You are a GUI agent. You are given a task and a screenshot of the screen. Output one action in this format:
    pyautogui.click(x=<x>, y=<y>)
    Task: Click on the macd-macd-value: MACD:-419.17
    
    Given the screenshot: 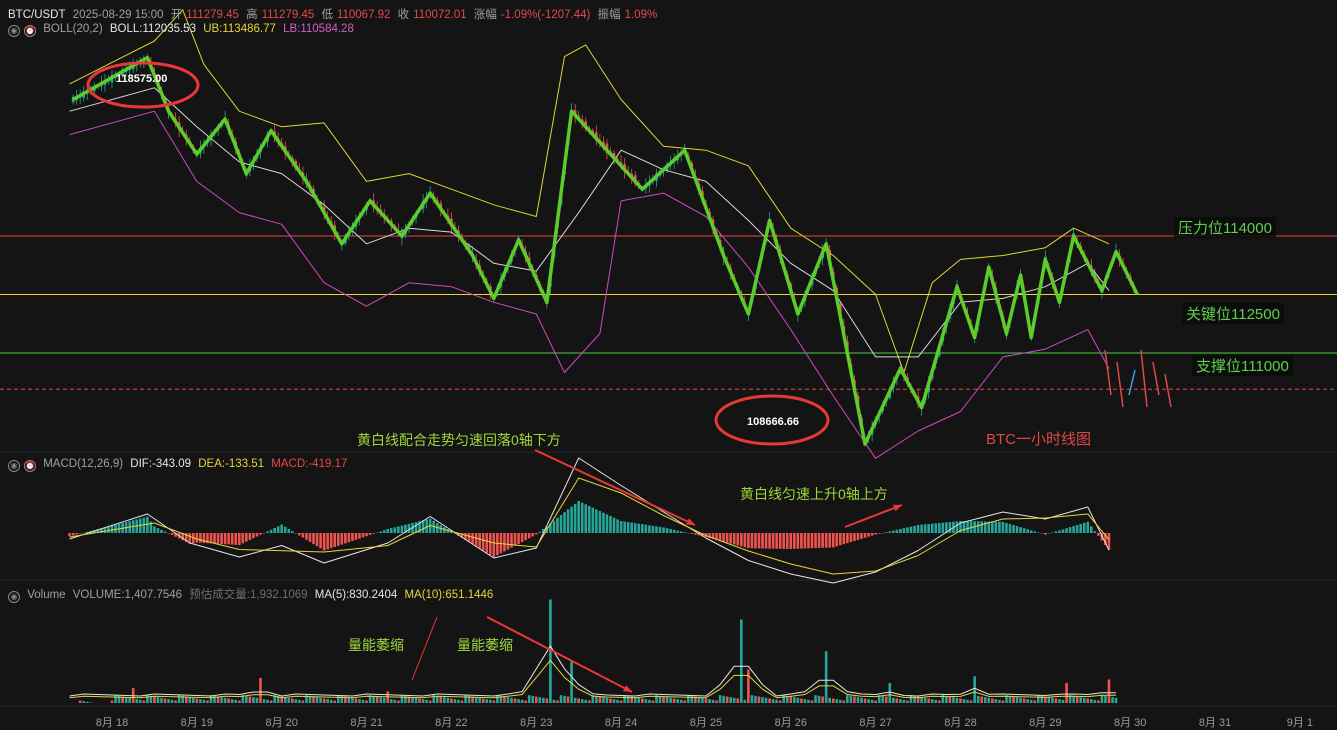 What is the action you would take?
    pyautogui.click(x=309, y=464)
    